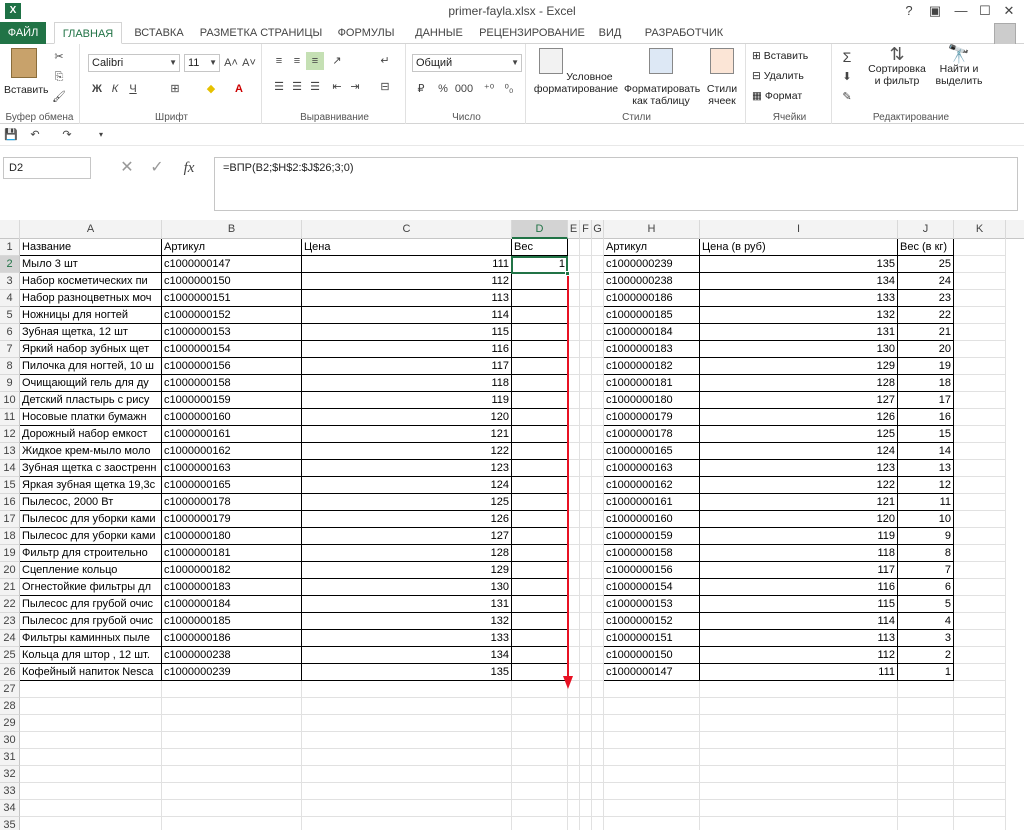 This screenshot has height=830, width=1024. Describe the element at coordinates (407, 570) in the screenshot. I see `cell-c: 129` at that location.